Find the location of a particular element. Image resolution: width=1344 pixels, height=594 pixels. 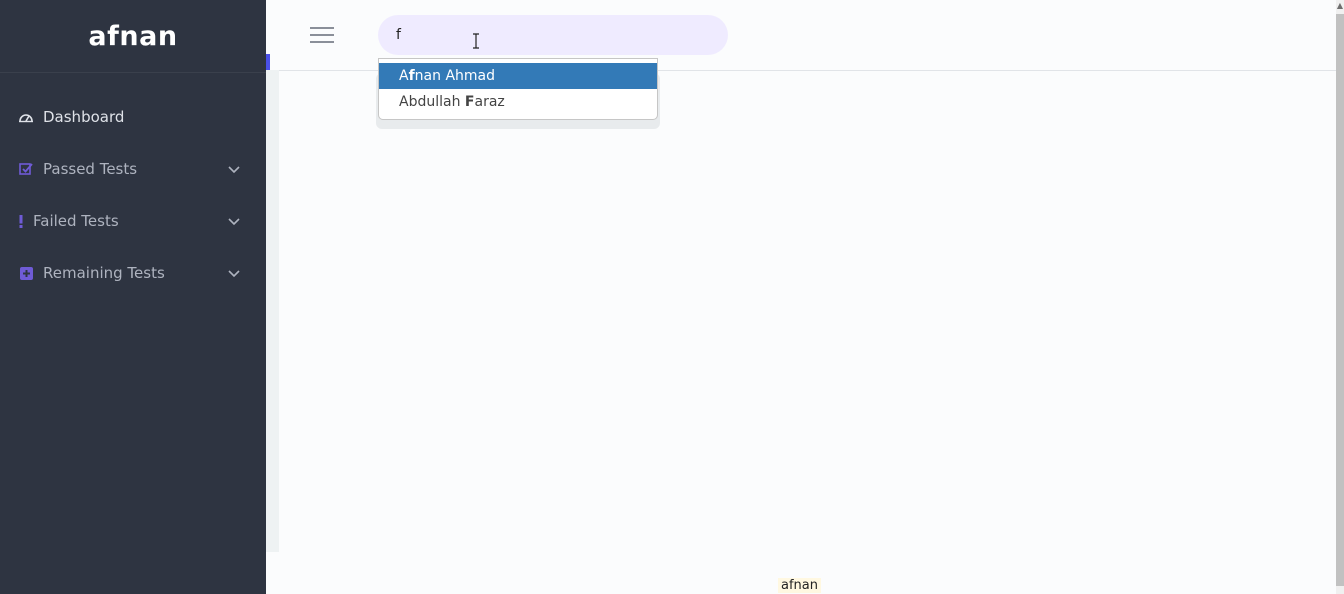

suggestion-item: Afnan Ahmad is located at coordinates (518, 76).